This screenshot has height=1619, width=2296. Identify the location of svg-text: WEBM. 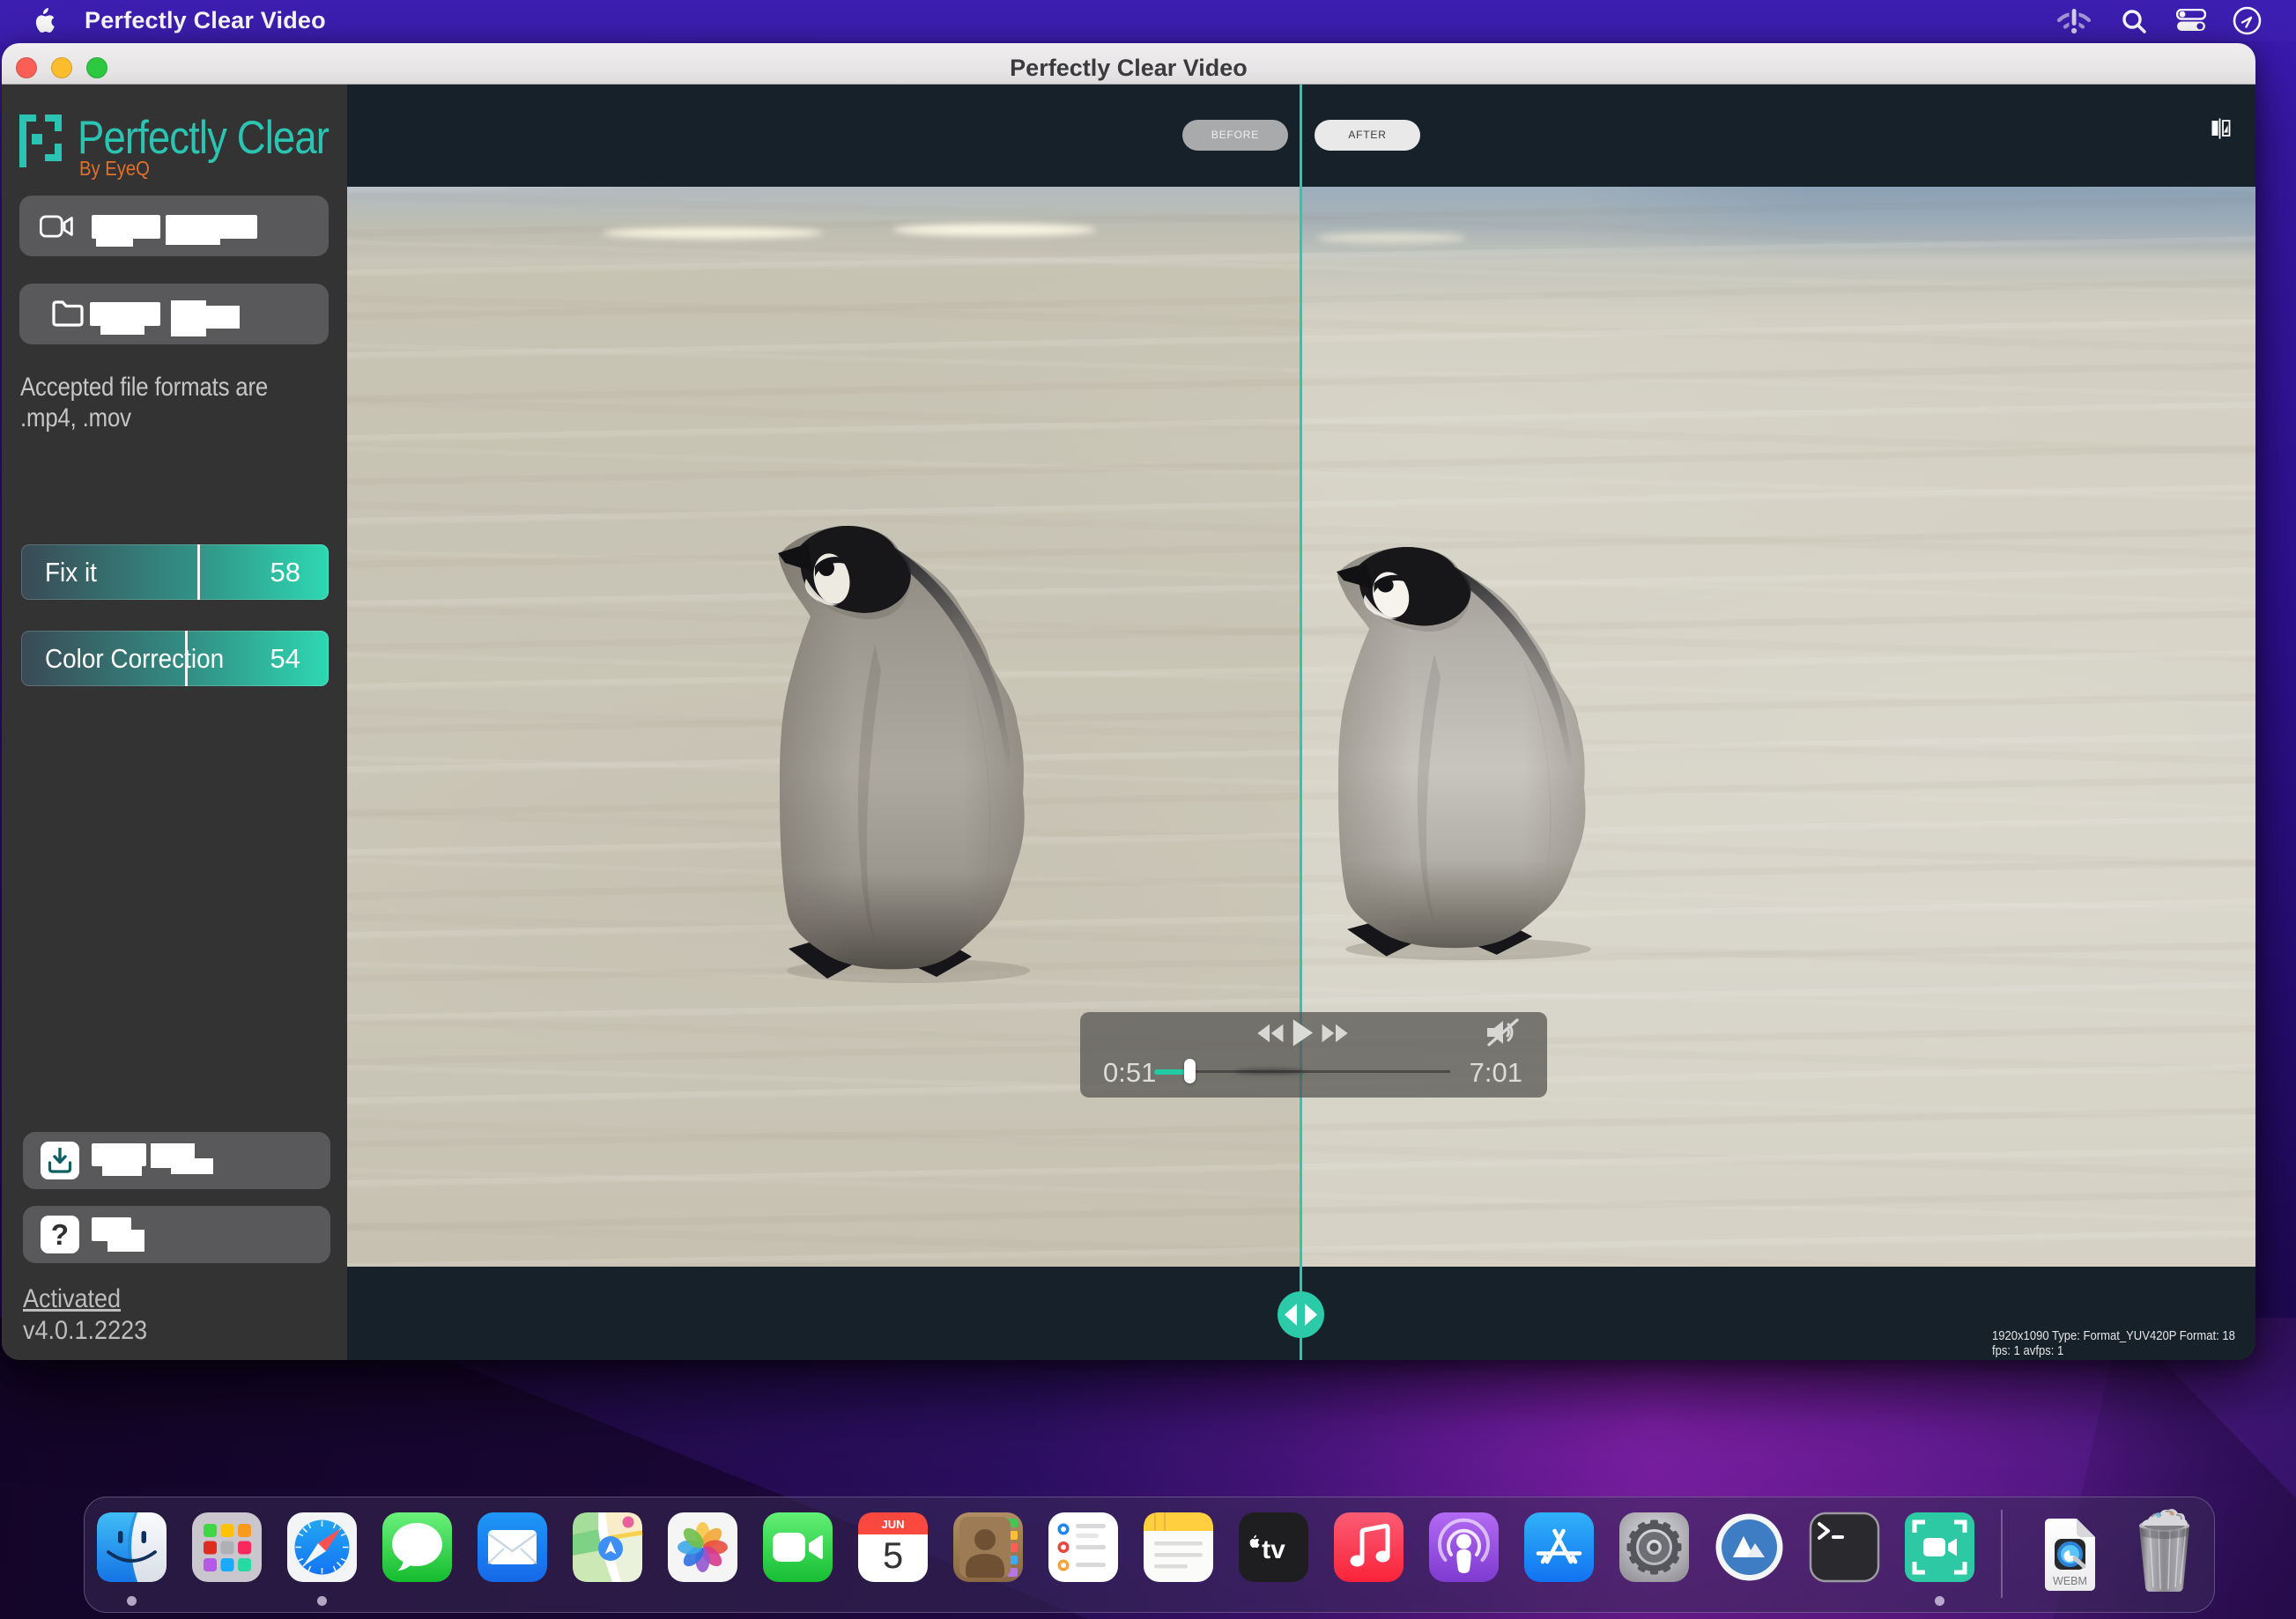
(2070, 1581).